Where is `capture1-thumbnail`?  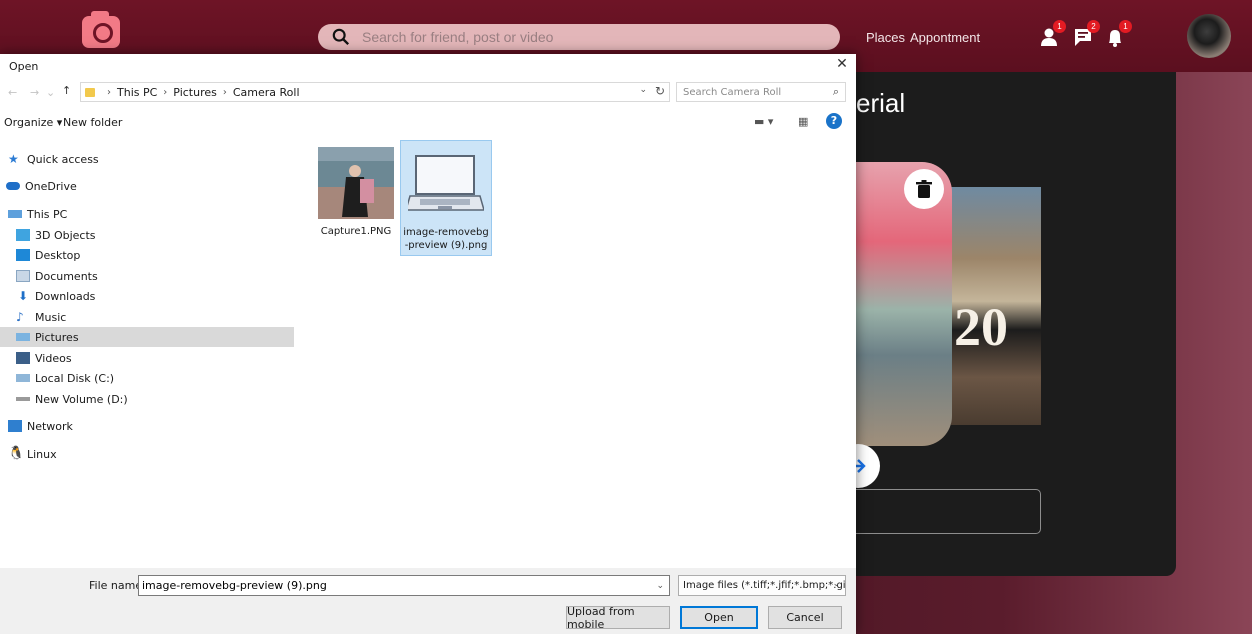 capture1-thumbnail is located at coordinates (356, 183).